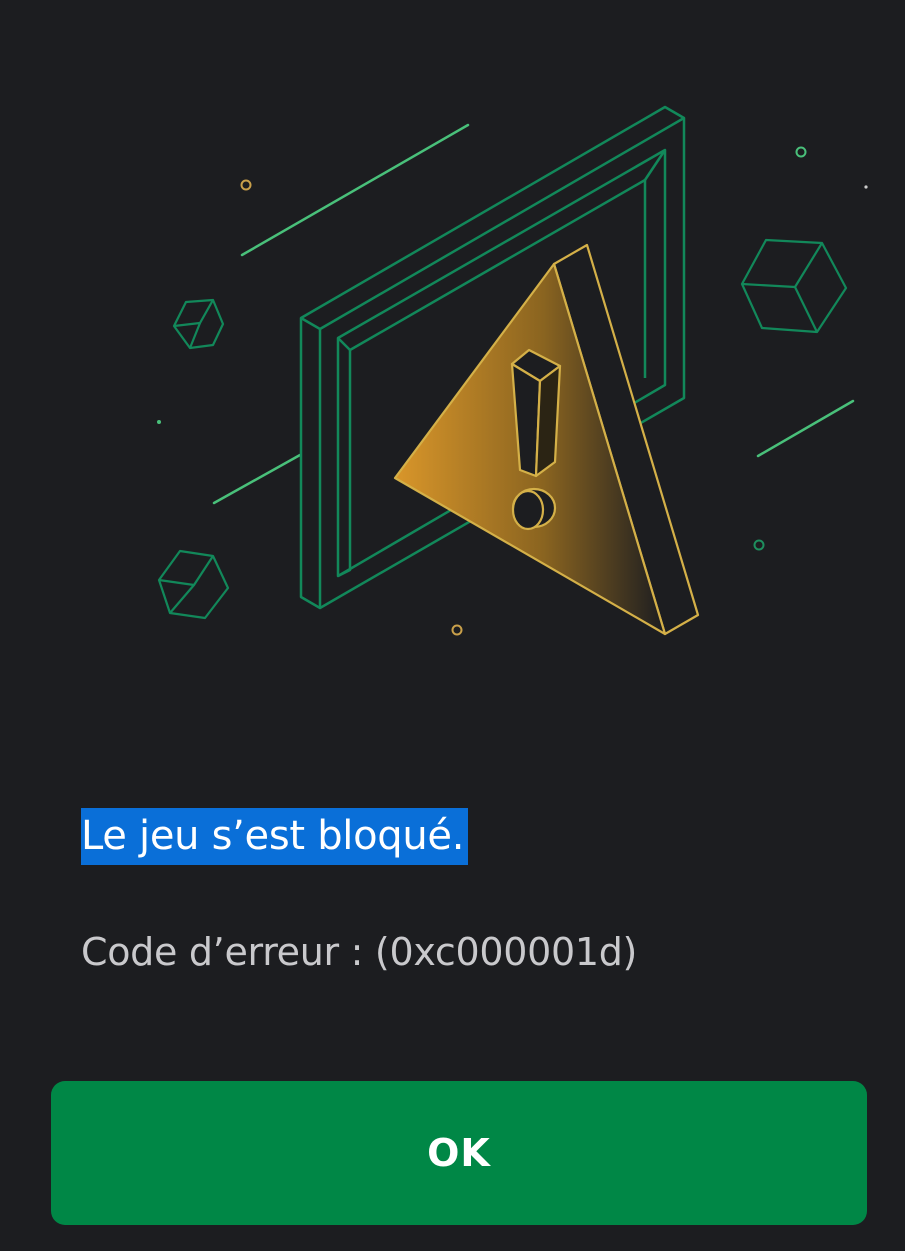 The height and width of the screenshot is (1251, 905). What do you see at coordinates (546, 439) in the screenshot?
I see `warning-triangle-icon` at bounding box center [546, 439].